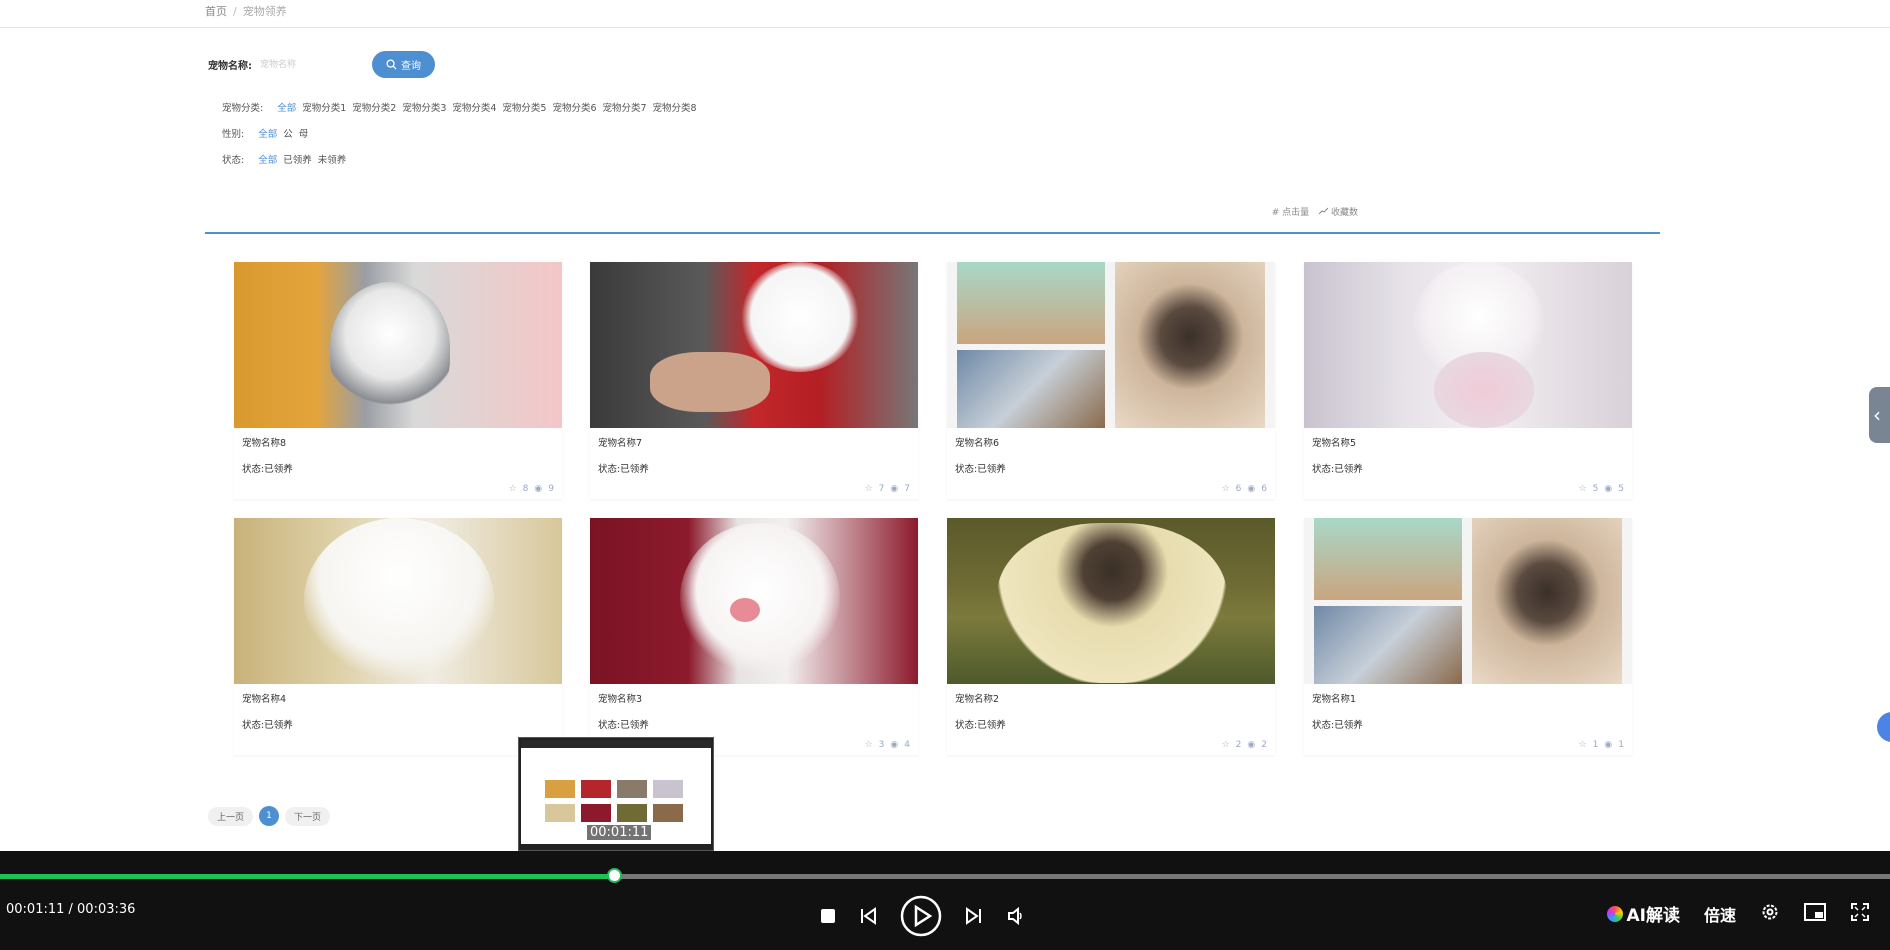 Image resolution: width=1890 pixels, height=950 pixels. Describe the element at coordinates (881, 745) in the screenshot. I see `favorites-count: 3` at that location.